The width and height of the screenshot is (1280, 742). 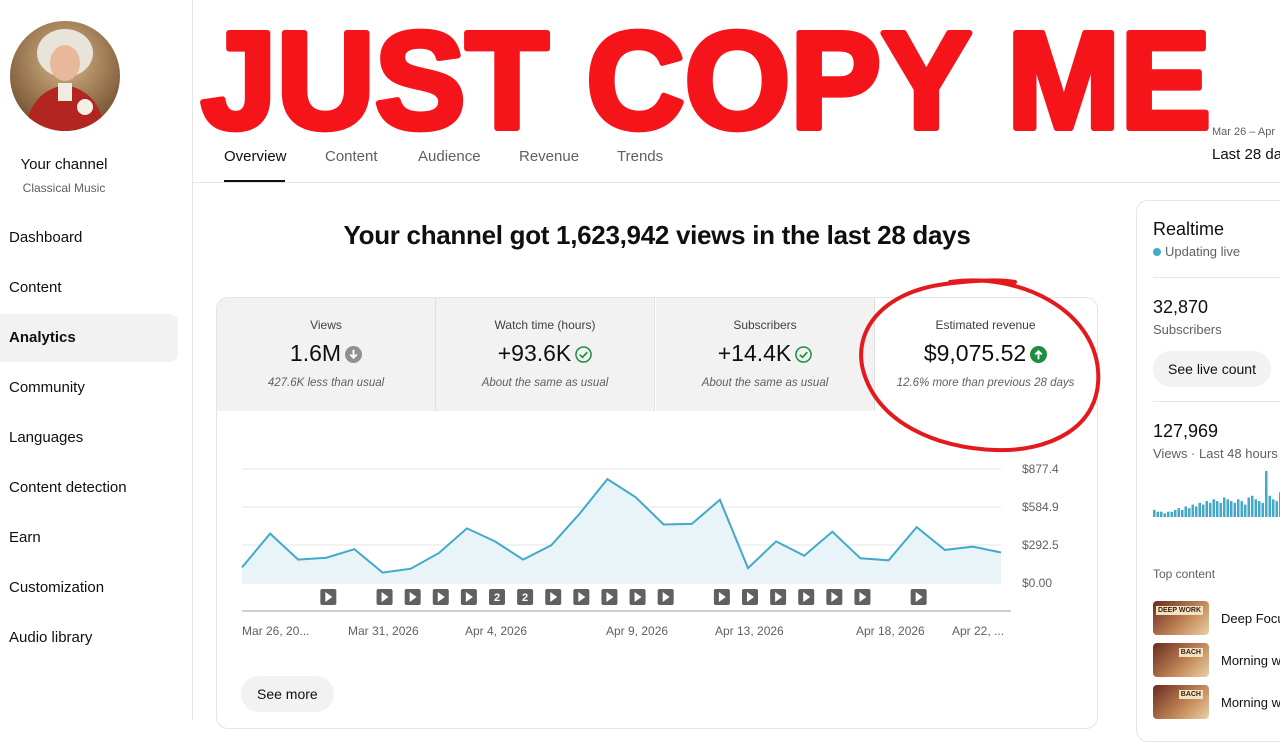 I want to click on video-marker-count: 2, so click(x=525, y=598).